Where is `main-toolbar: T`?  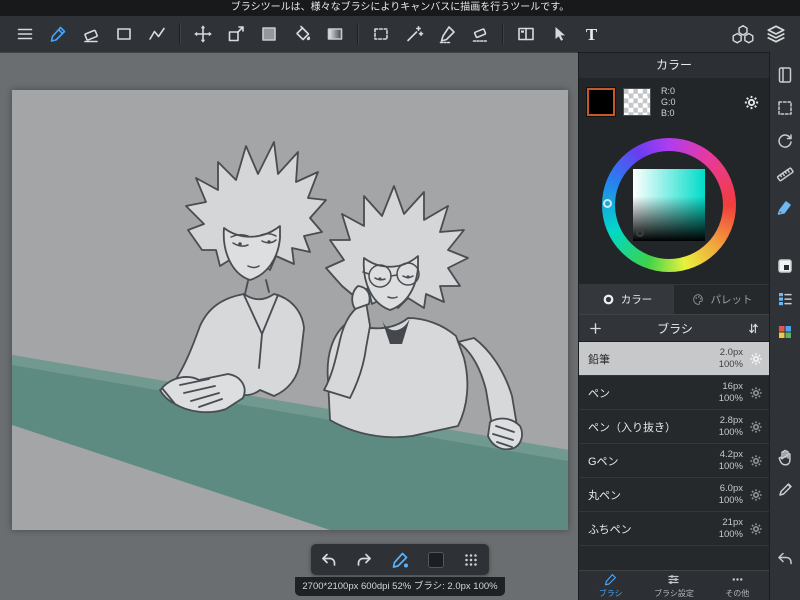 main-toolbar: T is located at coordinates (400, 34).